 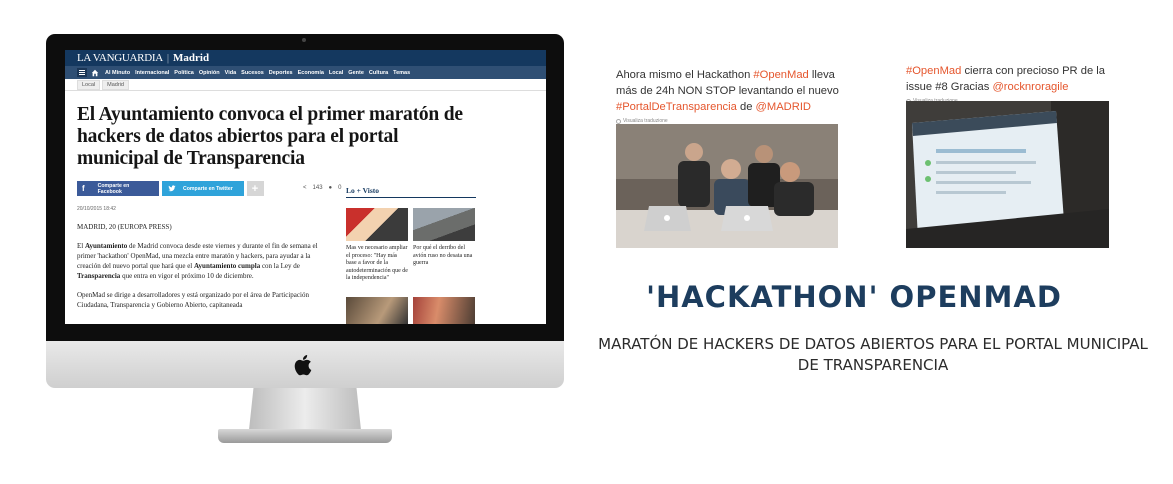 I want to click on comment-icon: ●, so click(x=330, y=188).